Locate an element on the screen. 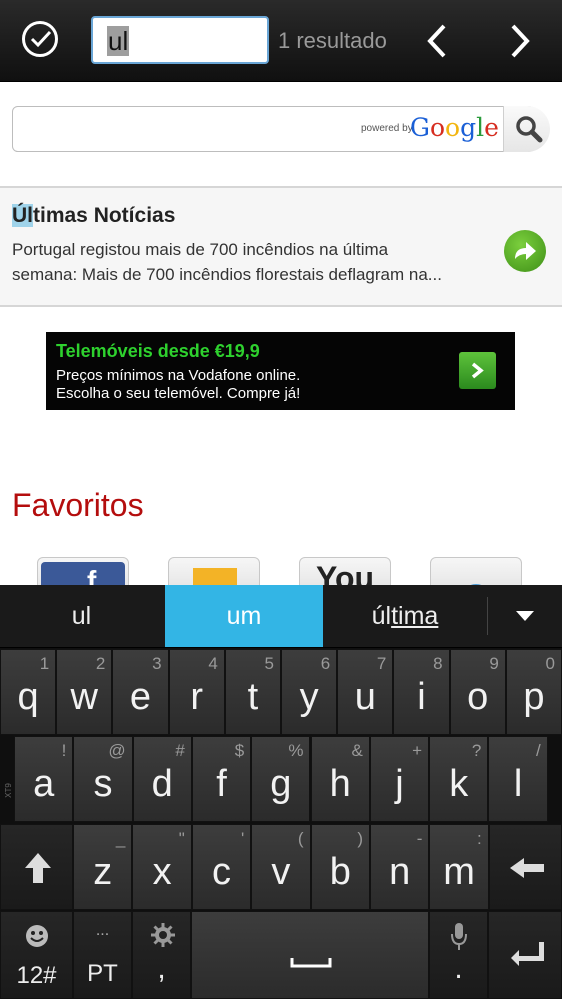 This screenshot has width=562, height=999. backspace-arrow-icon is located at coordinates (527, 868).